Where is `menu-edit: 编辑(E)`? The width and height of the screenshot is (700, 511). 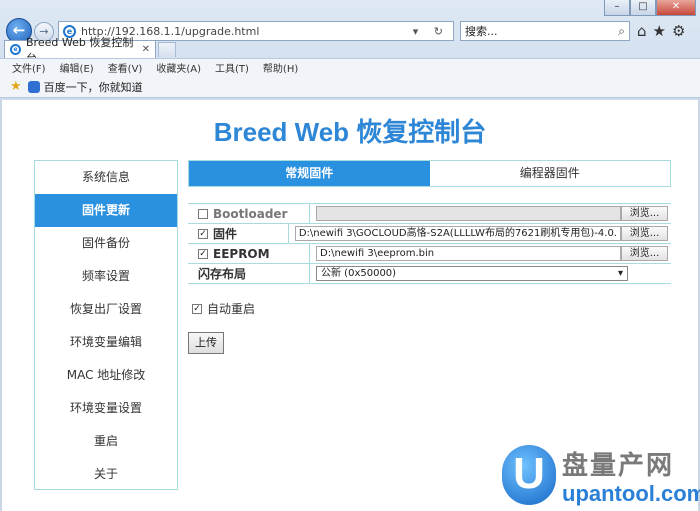 menu-edit: 编辑(E) is located at coordinates (77, 67).